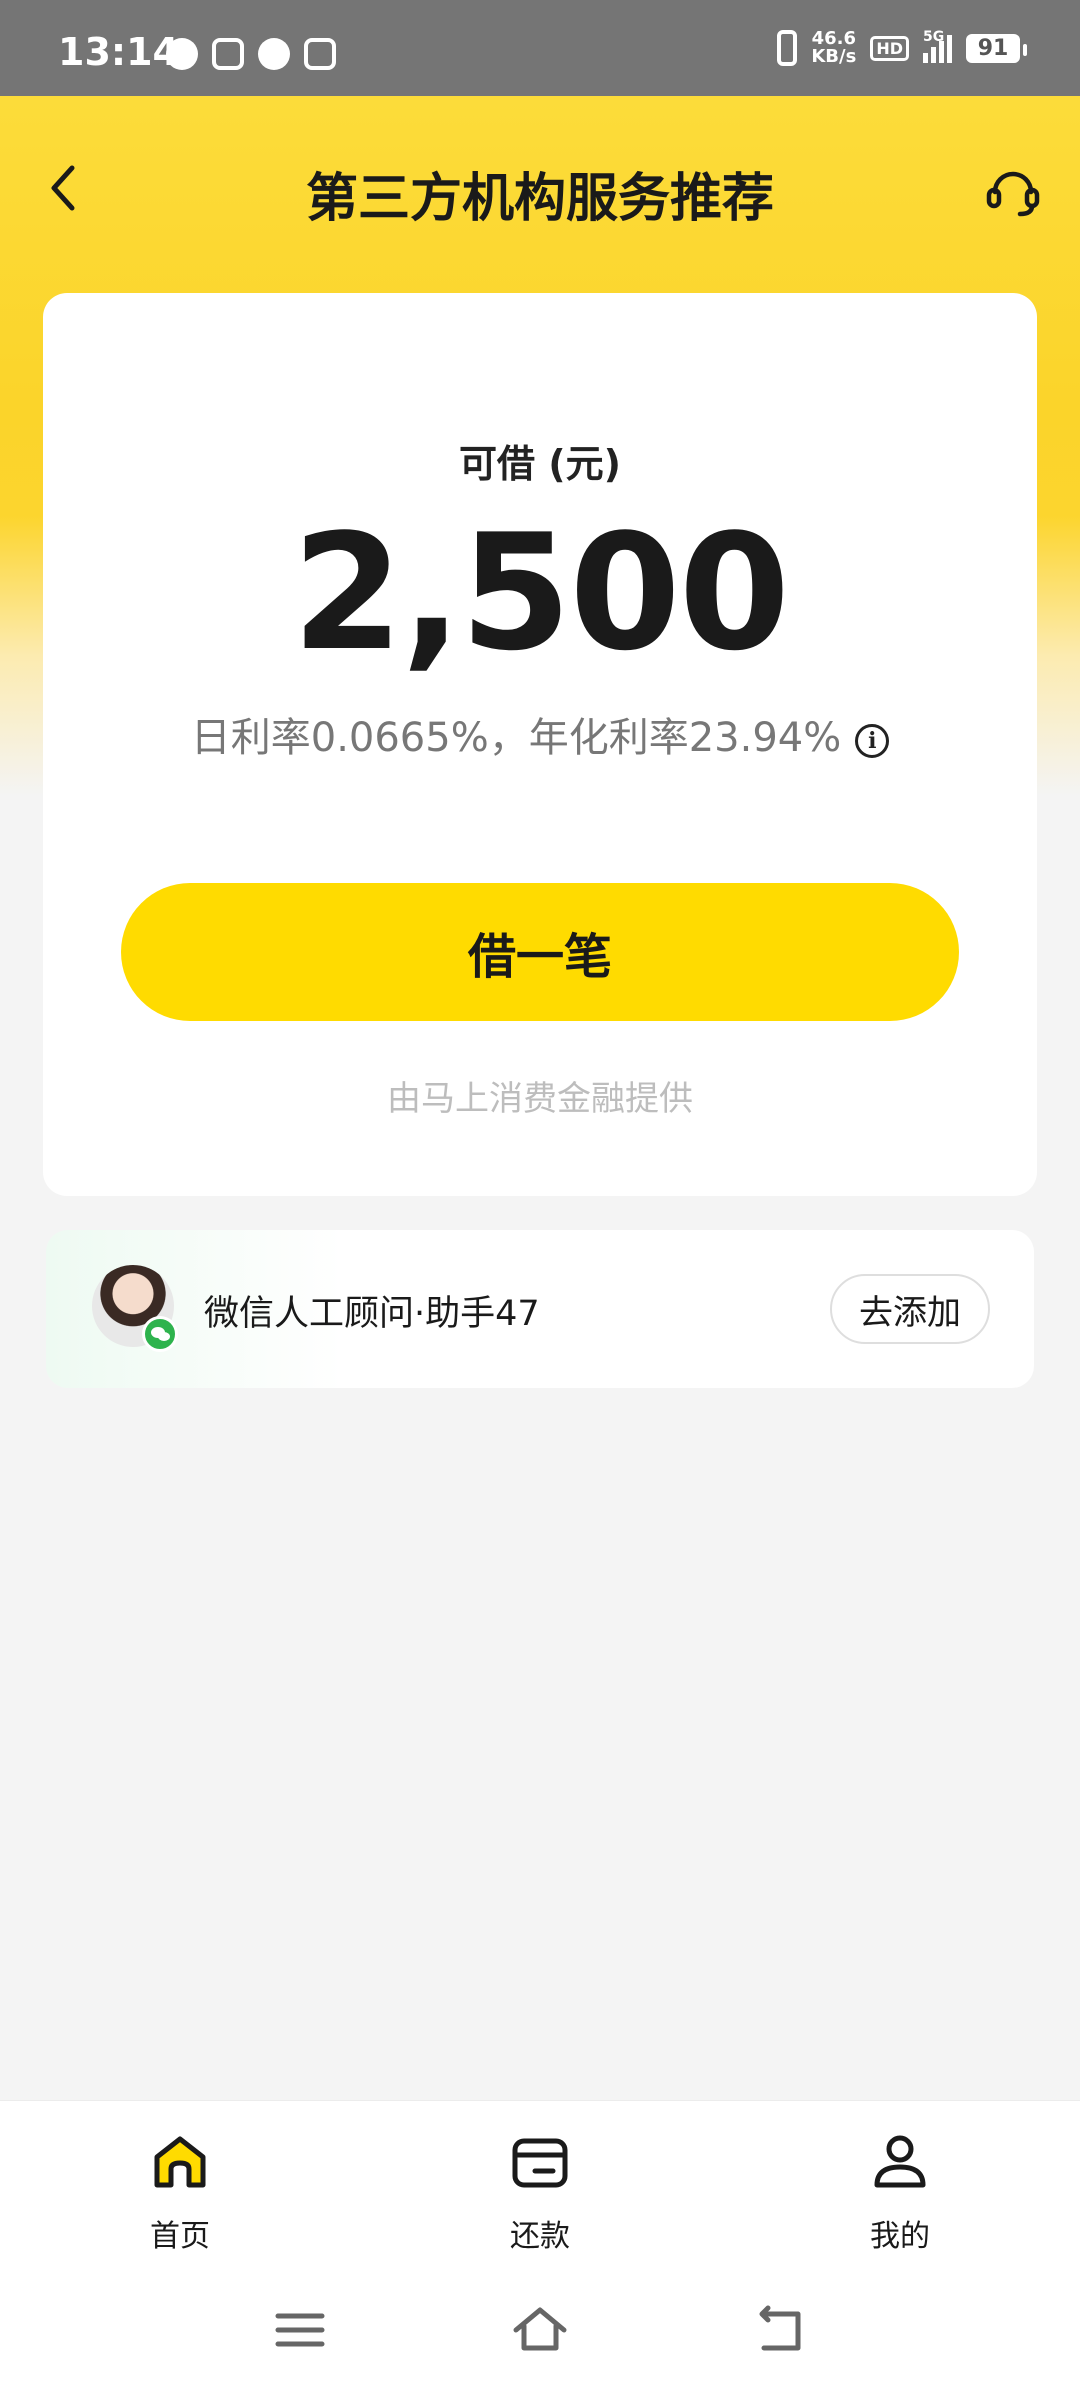  Describe the element at coordinates (251, 54) in the screenshot. I see `notification-icons` at that location.